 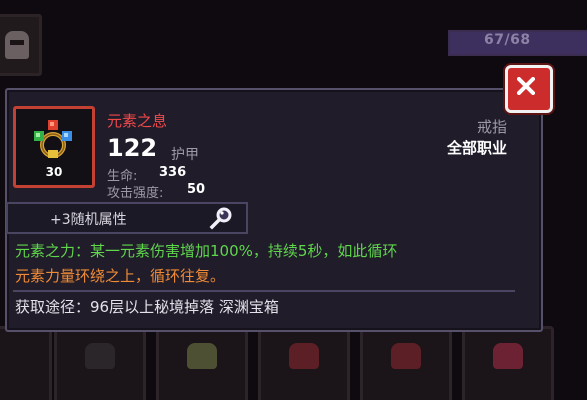 I want to click on armor-label: 护甲, so click(x=185, y=155).